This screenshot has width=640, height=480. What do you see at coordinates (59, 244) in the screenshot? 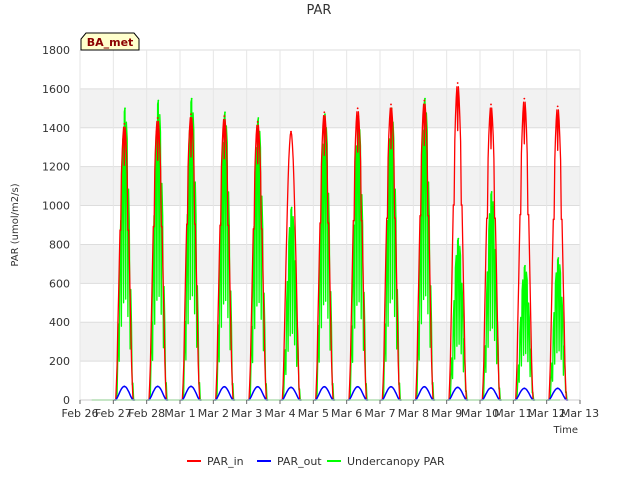
I see `y-tick-label: 800` at bounding box center [59, 244].